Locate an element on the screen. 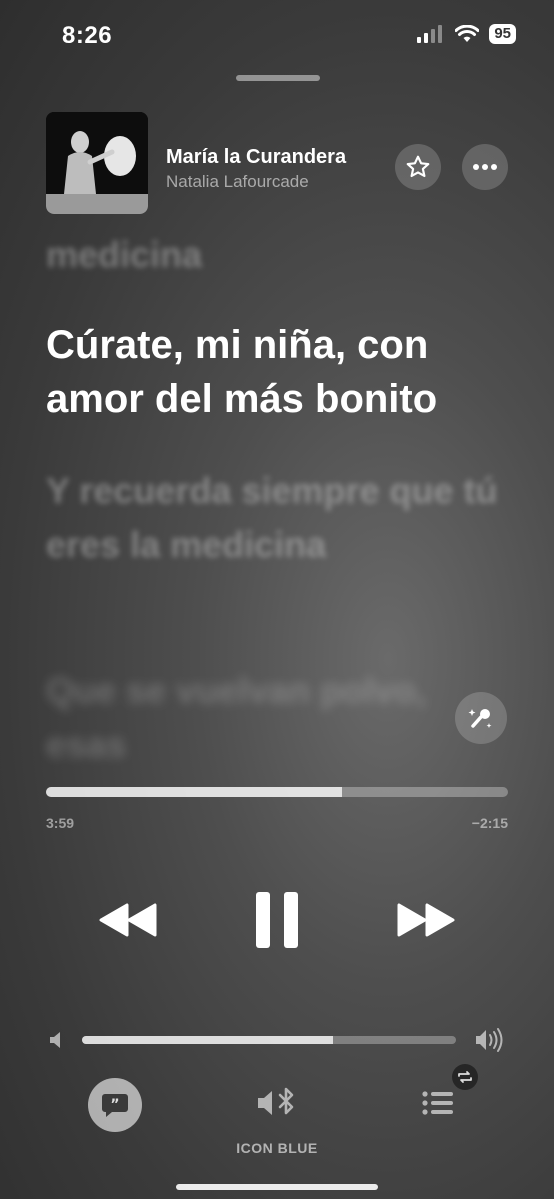 This screenshot has width=554, height=1199. rewind-icon is located at coordinates (128, 920).